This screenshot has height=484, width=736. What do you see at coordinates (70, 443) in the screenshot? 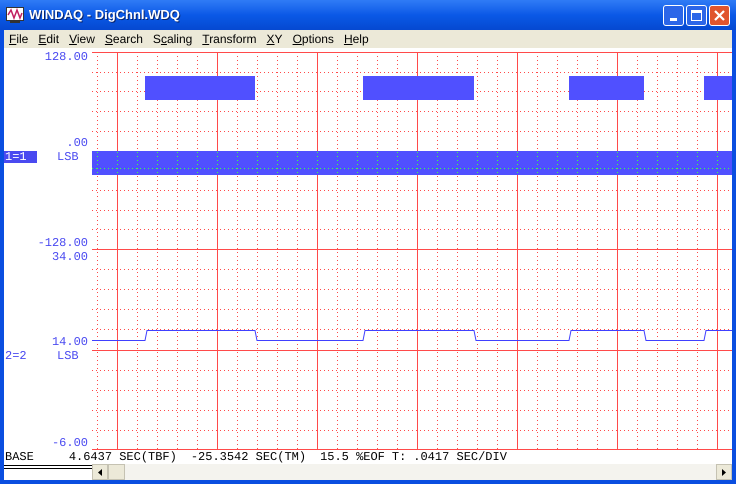
I see `axis-min-label: -6.00` at bounding box center [70, 443].